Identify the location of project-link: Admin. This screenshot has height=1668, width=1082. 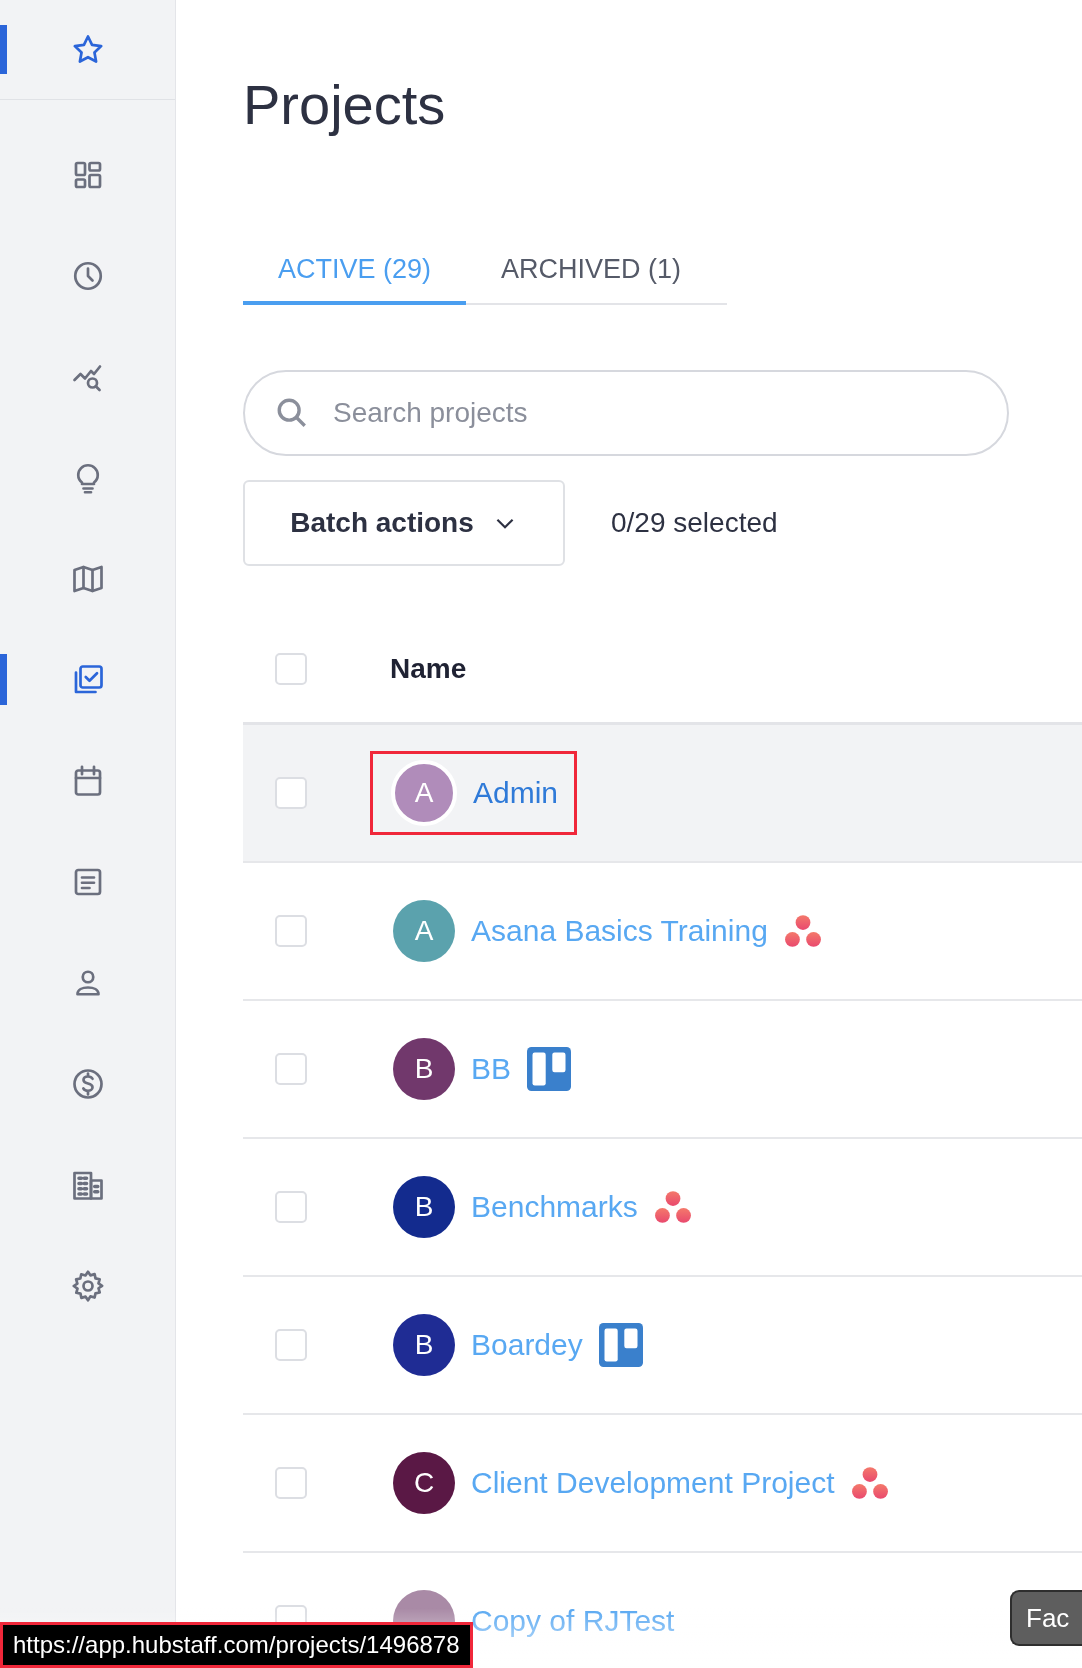
(516, 793).